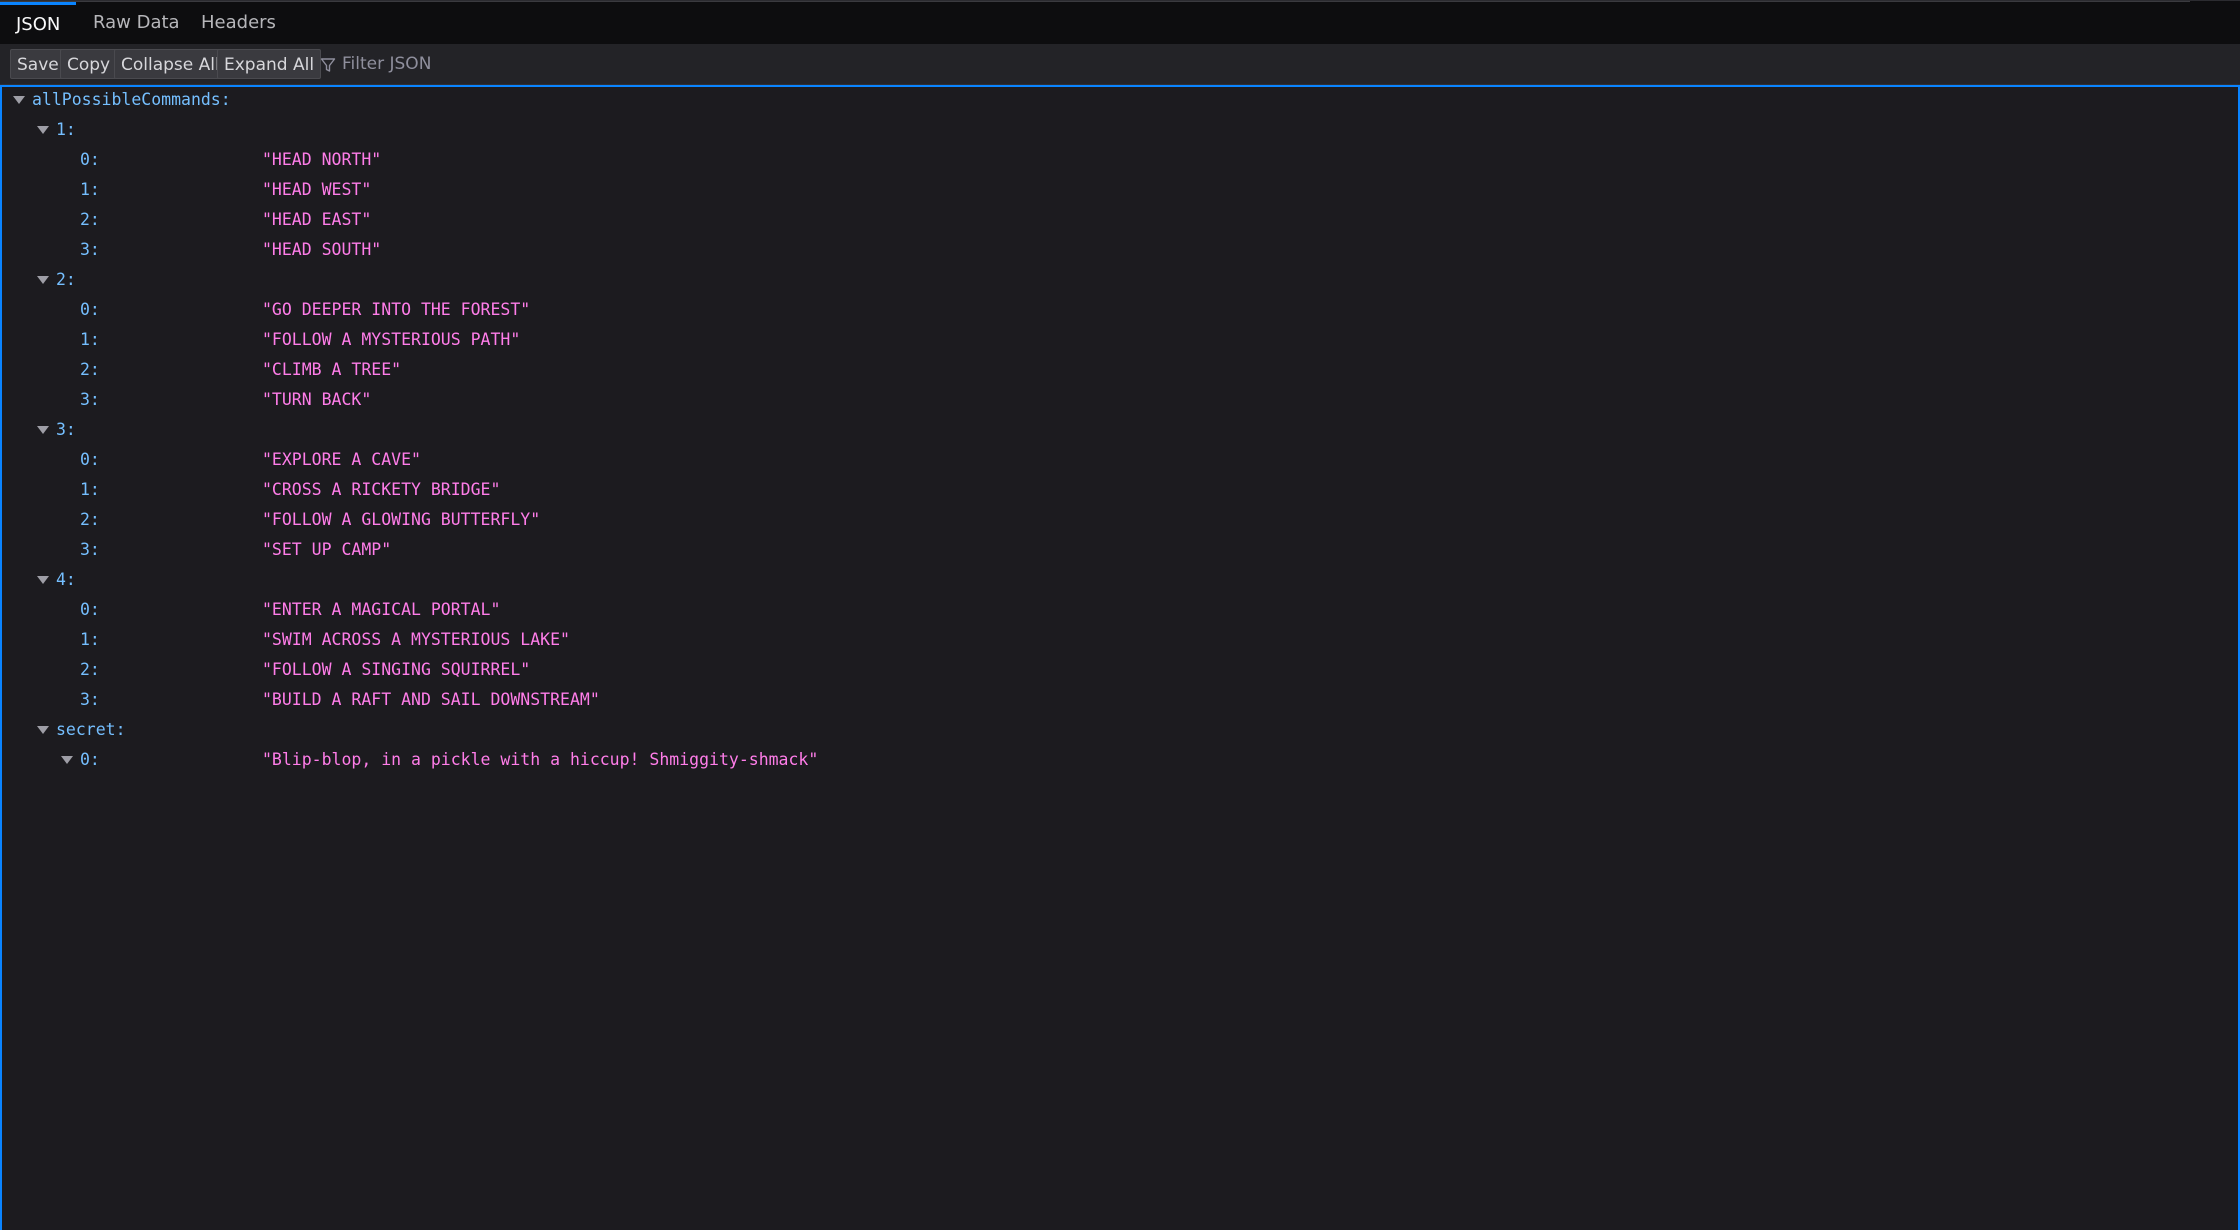 The height and width of the screenshot is (1230, 2240). Describe the element at coordinates (1117, 100) in the screenshot. I see `json-object-row: allPossibleCommands:` at that location.